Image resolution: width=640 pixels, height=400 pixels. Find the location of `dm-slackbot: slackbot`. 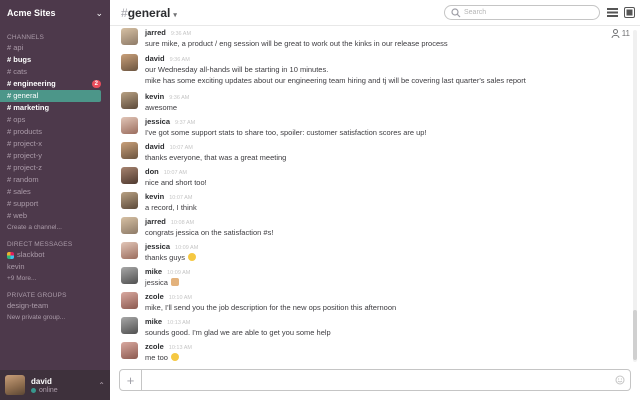

dm-slackbot: slackbot is located at coordinates (55, 255).